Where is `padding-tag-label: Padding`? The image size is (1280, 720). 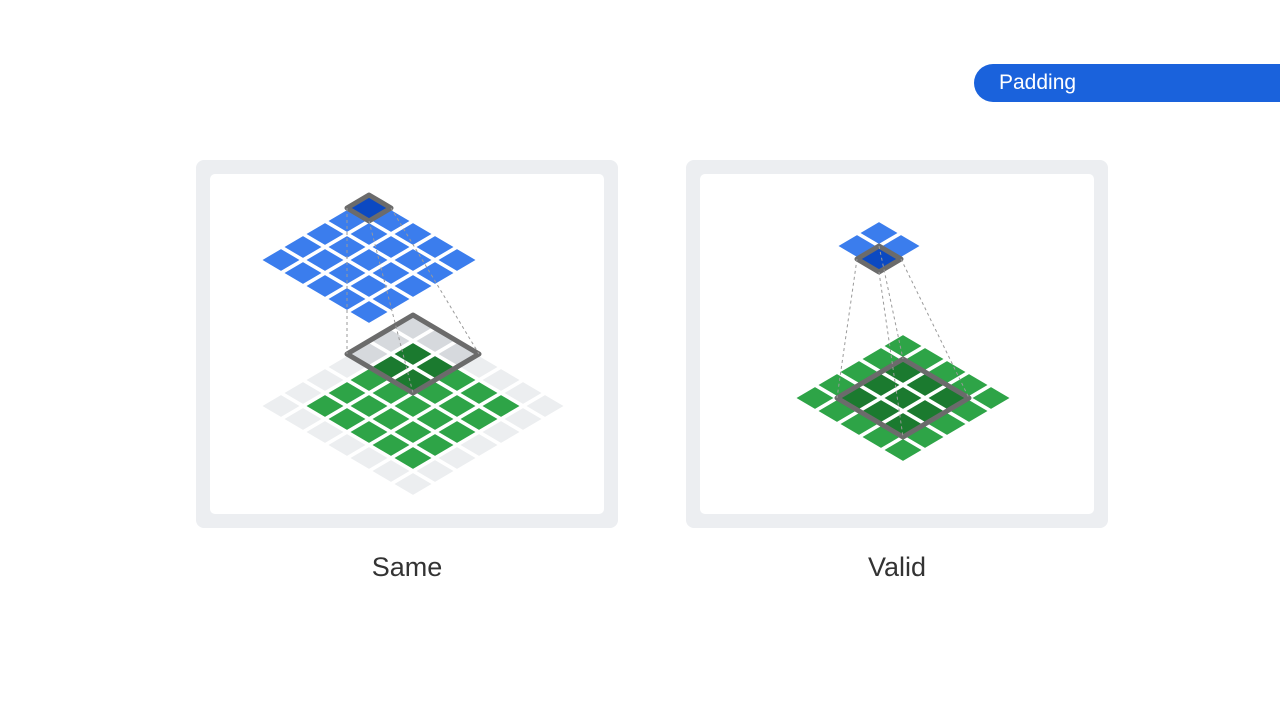 padding-tag-label: Padding is located at coordinates (1038, 82).